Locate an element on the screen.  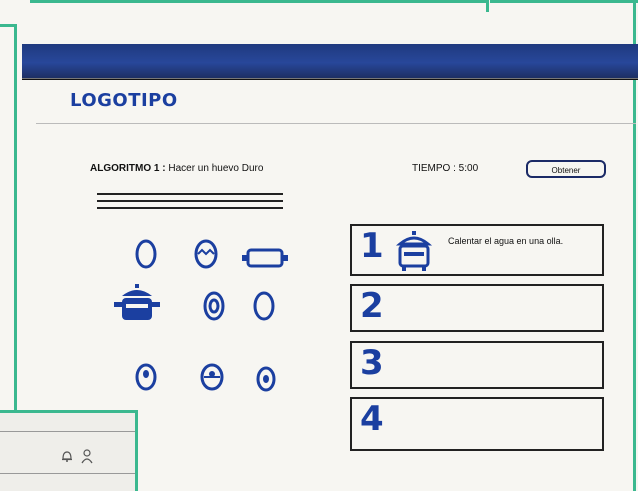
logo-divider is located at coordinates (336, 123).